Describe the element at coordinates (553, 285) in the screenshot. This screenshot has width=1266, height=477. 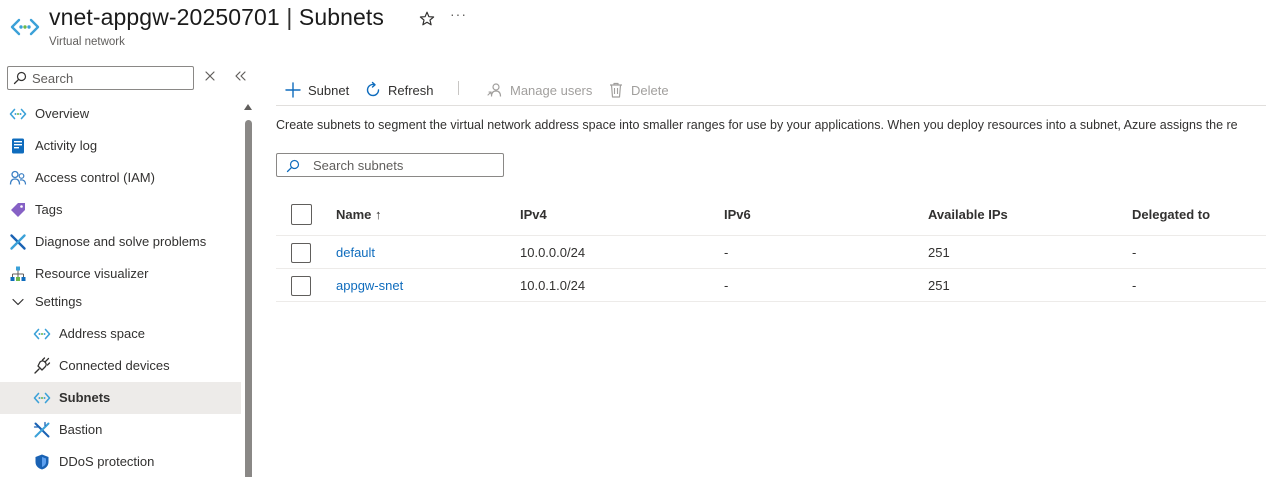
I see `subnet-ipv4: 10.0.1.0/24` at that location.